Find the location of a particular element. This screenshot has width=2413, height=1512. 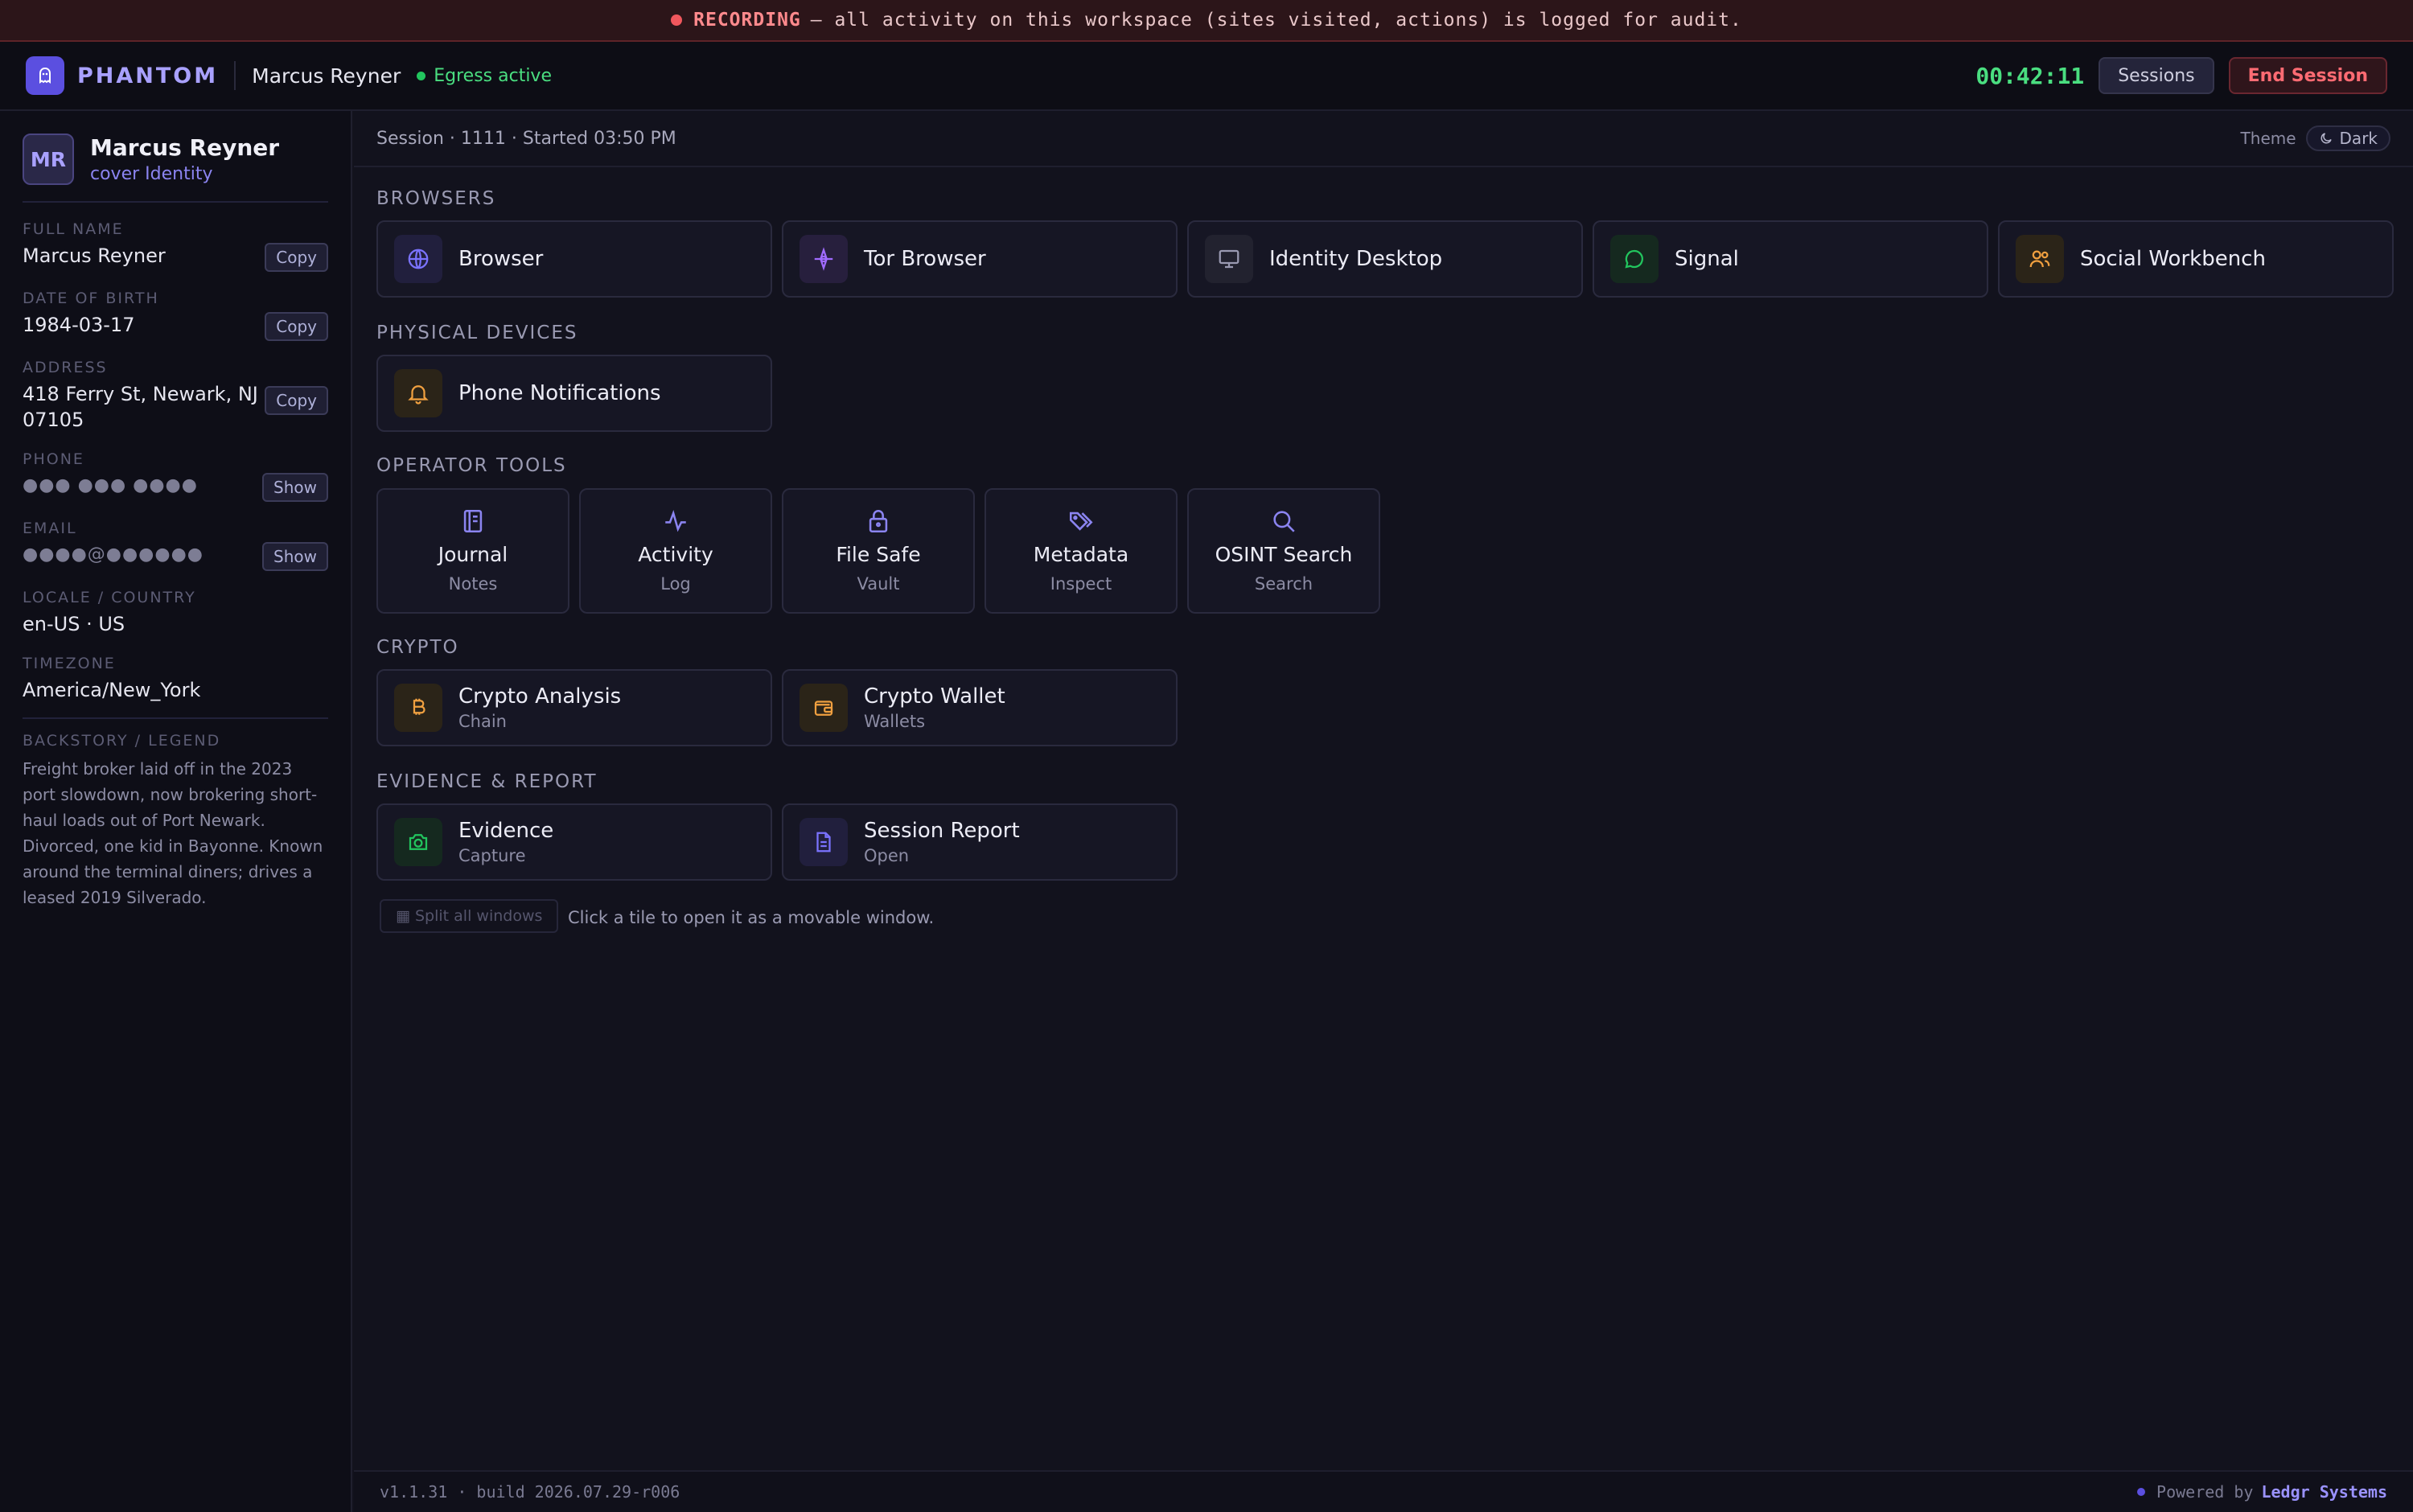

tile-session-report: Session Report Open is located at coordinates (980, 842).